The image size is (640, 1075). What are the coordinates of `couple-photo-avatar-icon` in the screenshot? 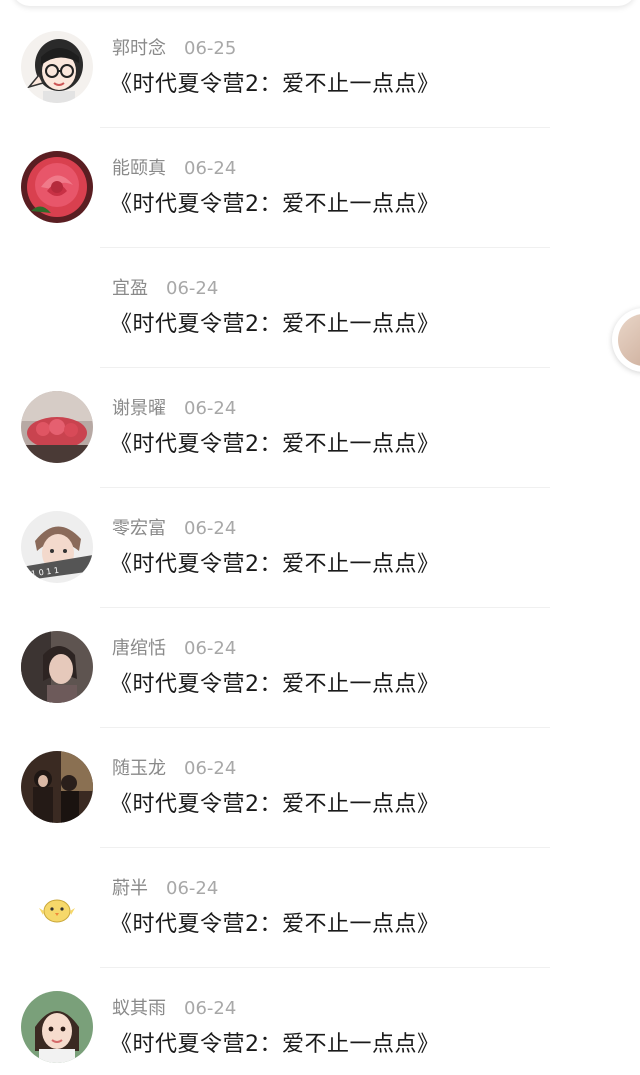 It's located at (57, 787).